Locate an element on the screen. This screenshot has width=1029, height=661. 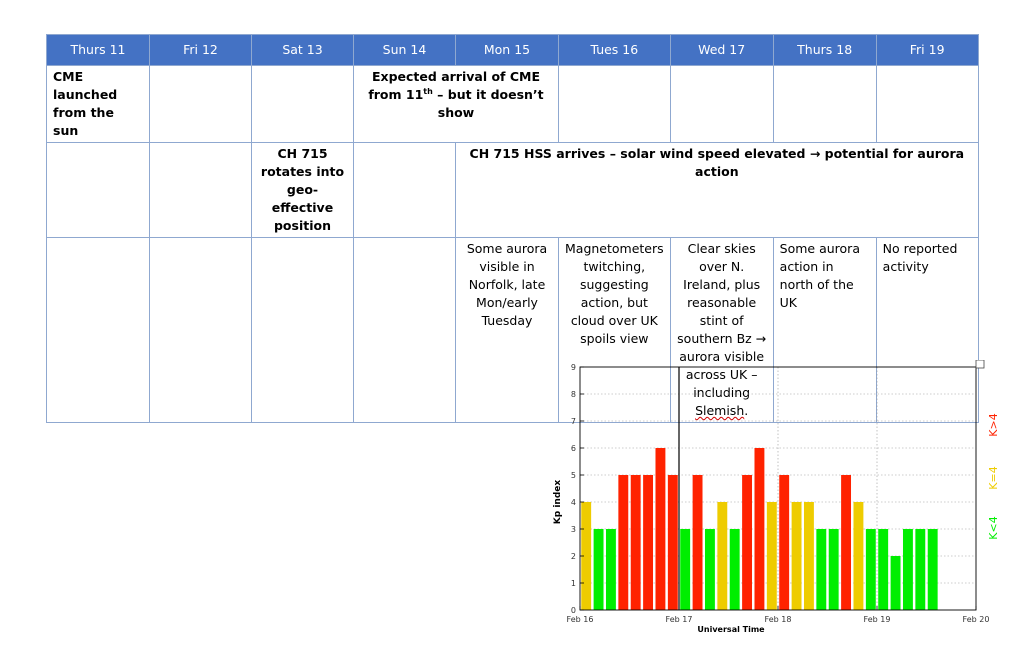
x-tick-label: Feb 19 is located at coordinates (877, 619).